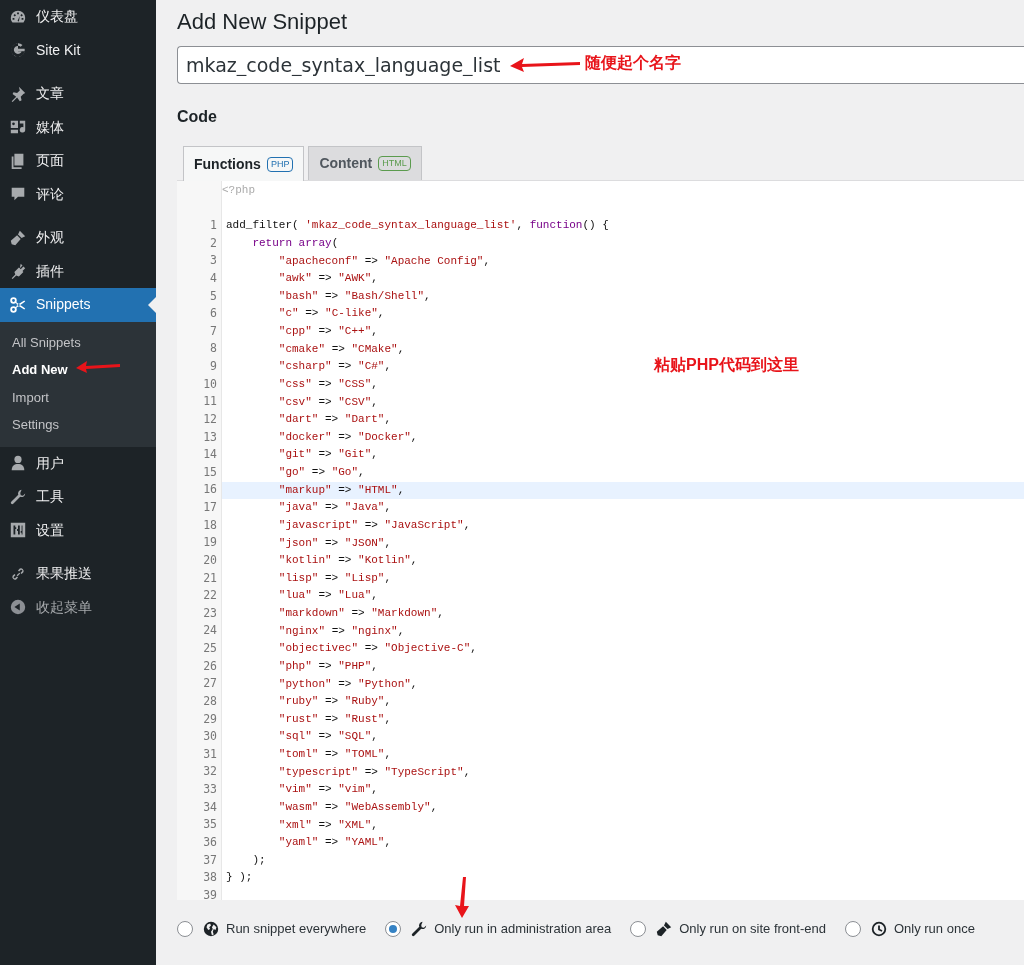 The image size is (1024, 965). What do you see at coordinates (78, 161) in the screenshot?
I see `sidebar-item: 页面` at bounding box center [78, 161].